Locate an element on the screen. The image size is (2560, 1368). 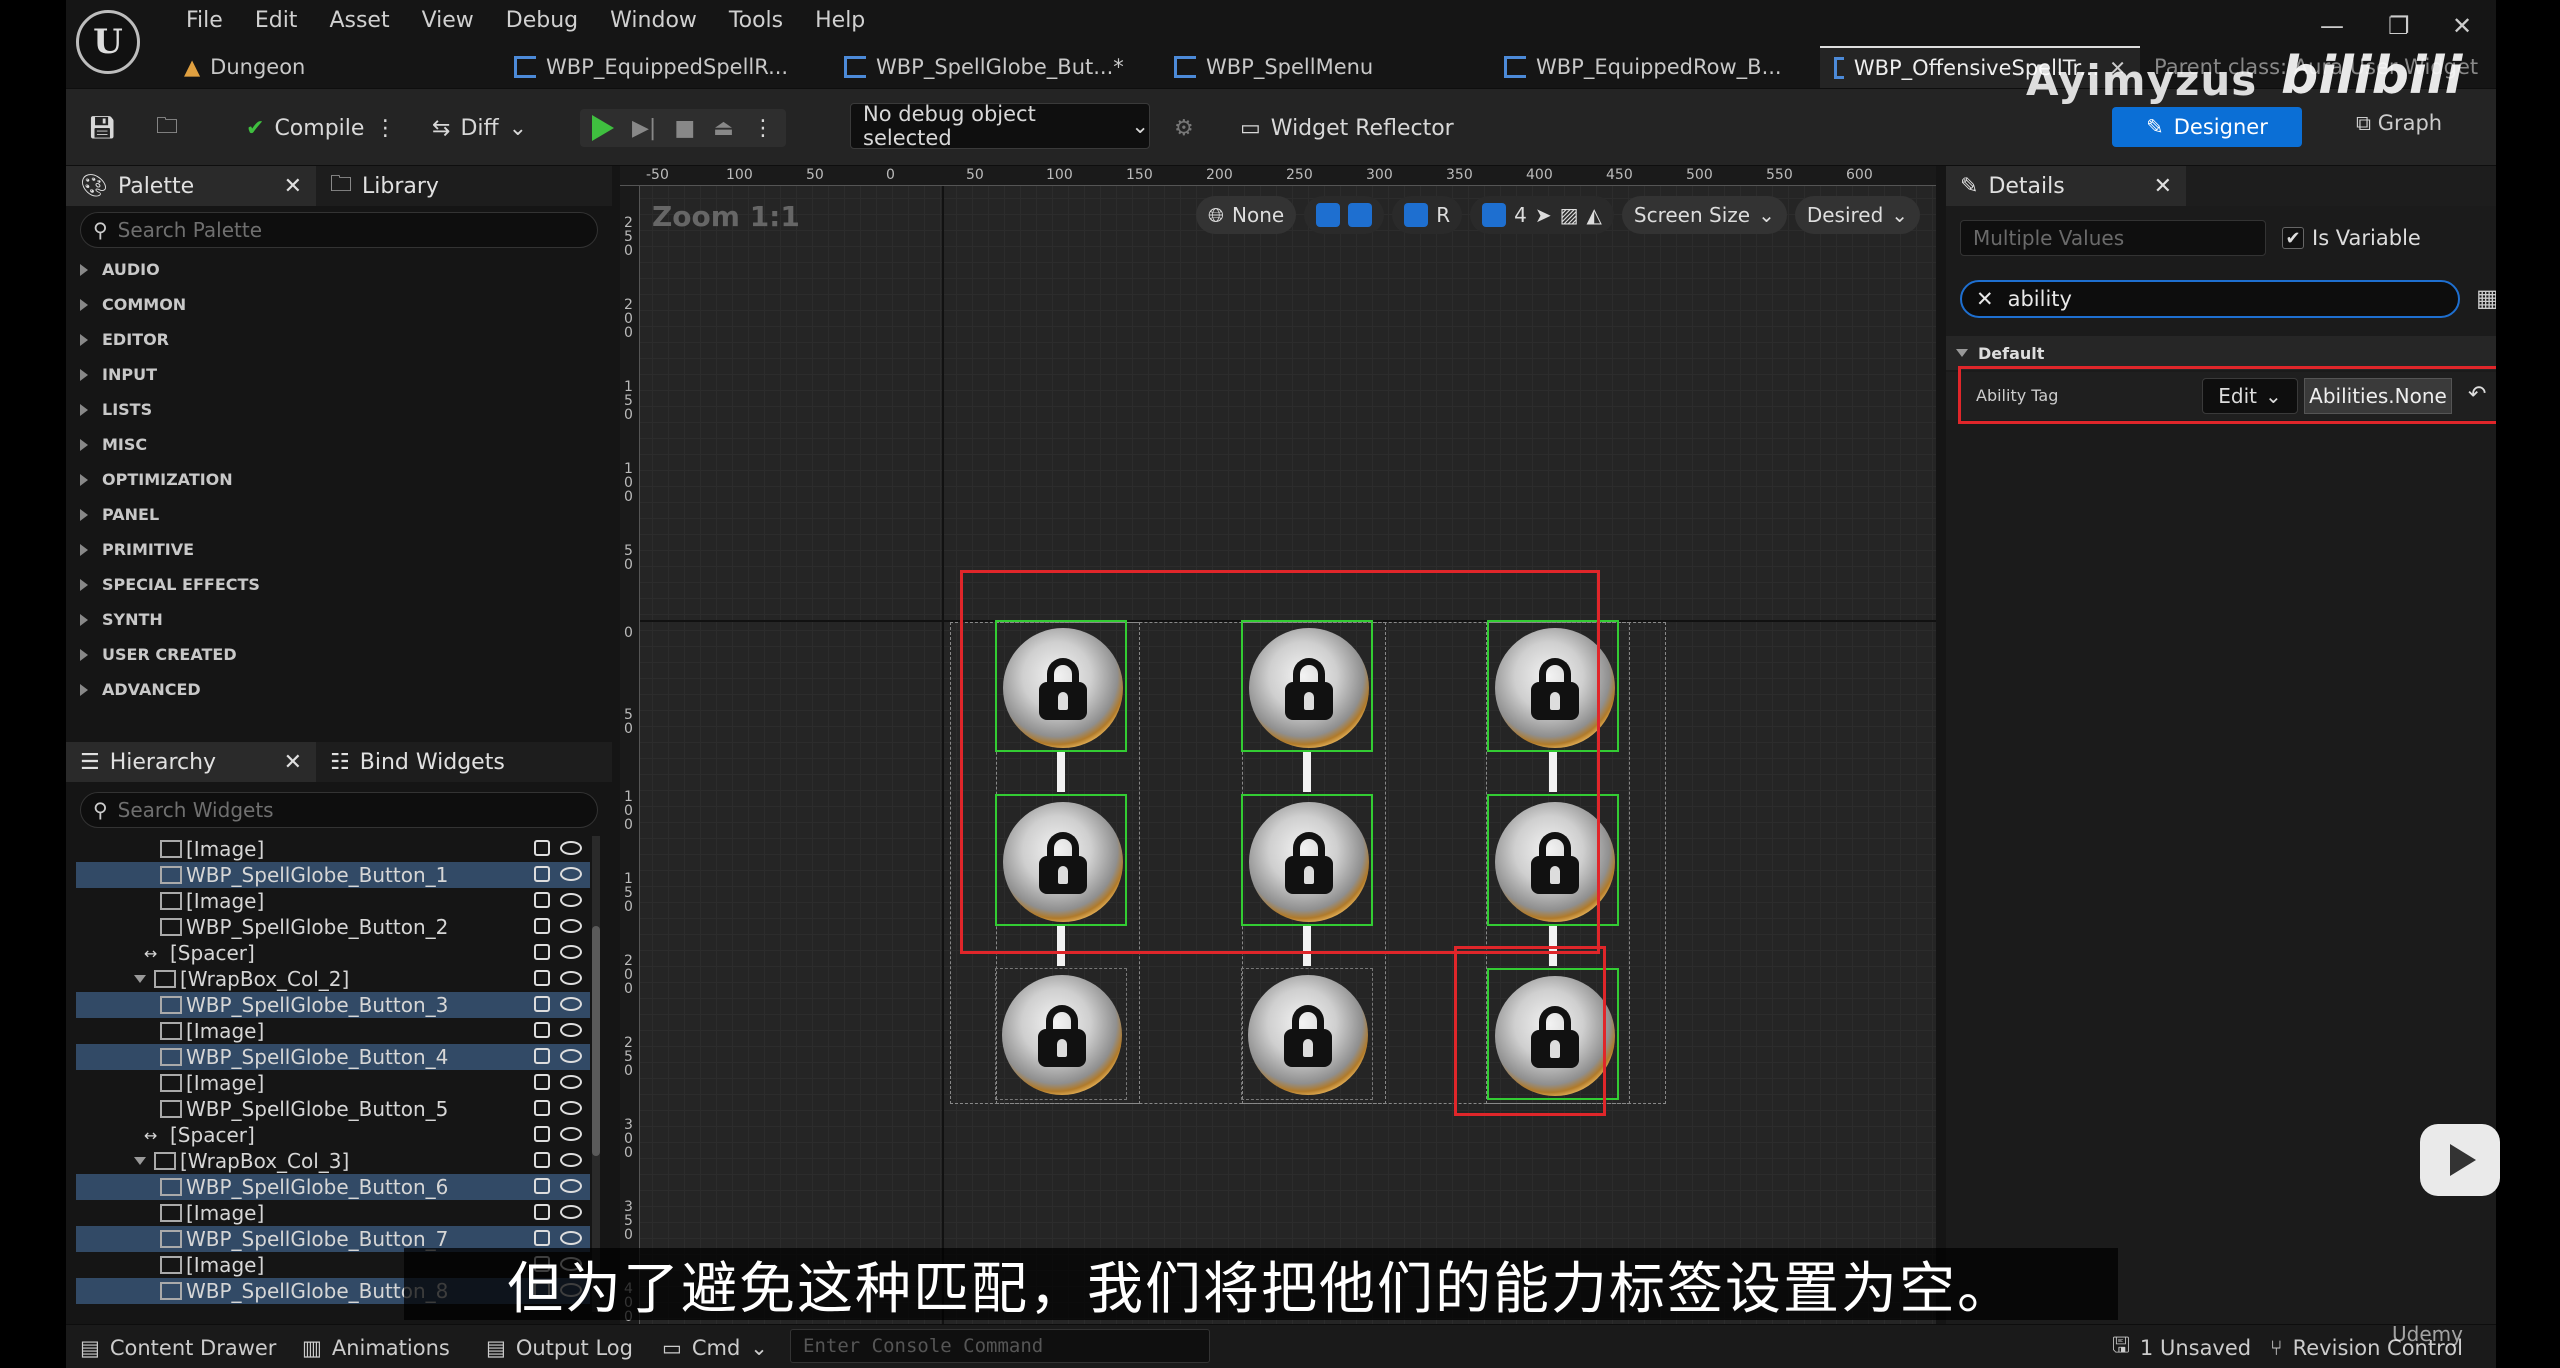
restore-icon: ❐ is located at coordinates (2399, 26).